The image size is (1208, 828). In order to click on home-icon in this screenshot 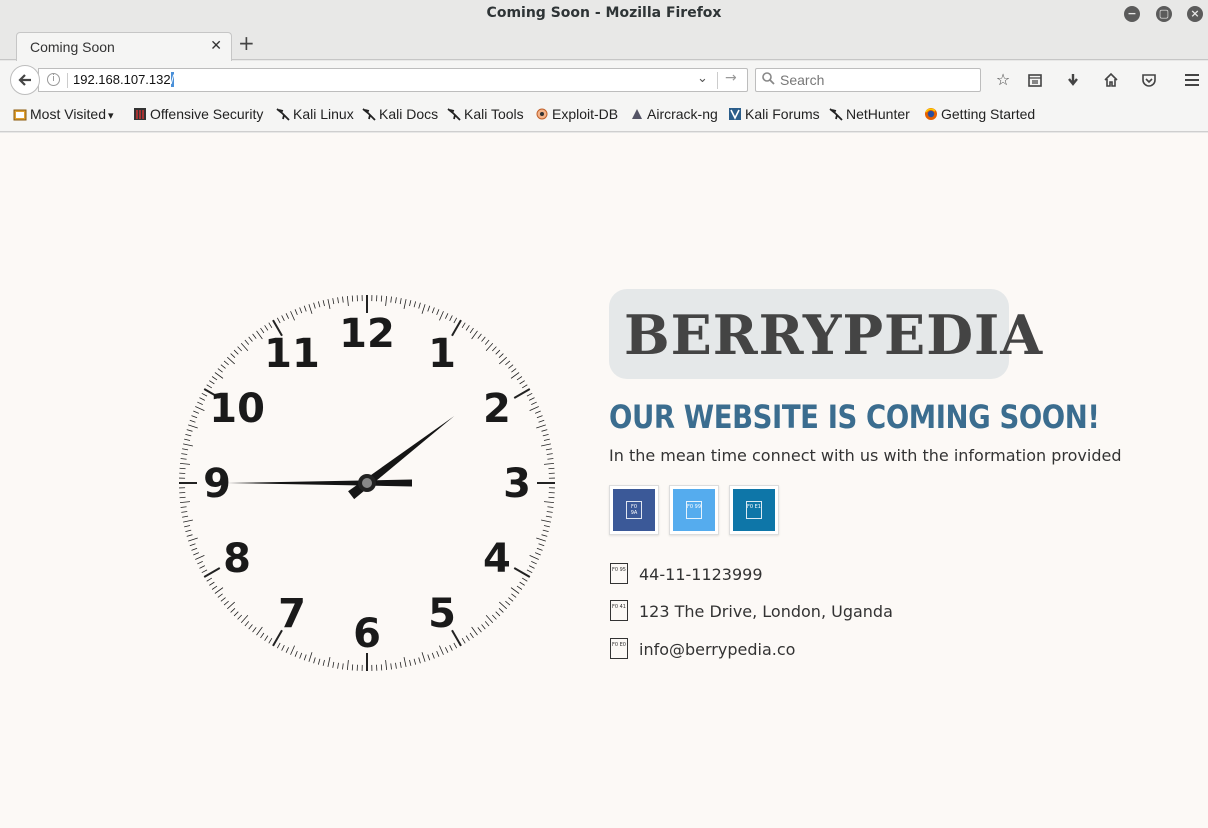, I will do `click(1111, 80)`.